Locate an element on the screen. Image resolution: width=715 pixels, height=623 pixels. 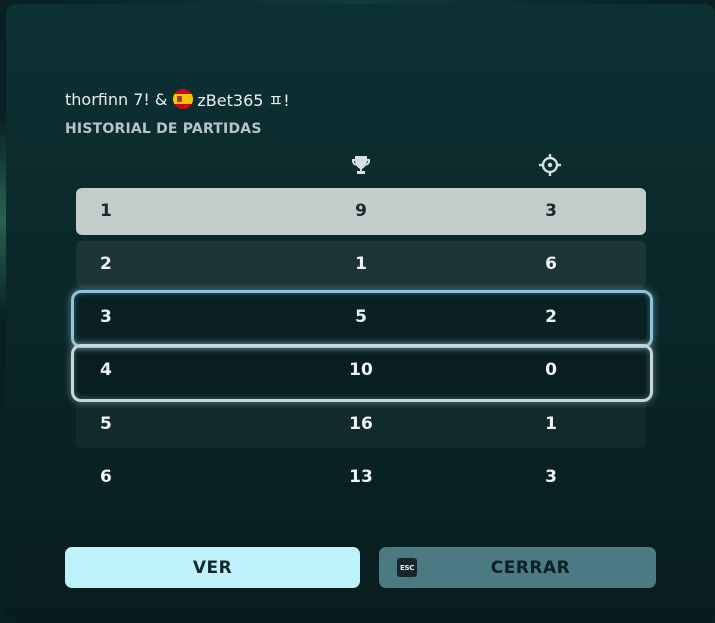
spain-flag-icon is located at coordinates (183, 99).